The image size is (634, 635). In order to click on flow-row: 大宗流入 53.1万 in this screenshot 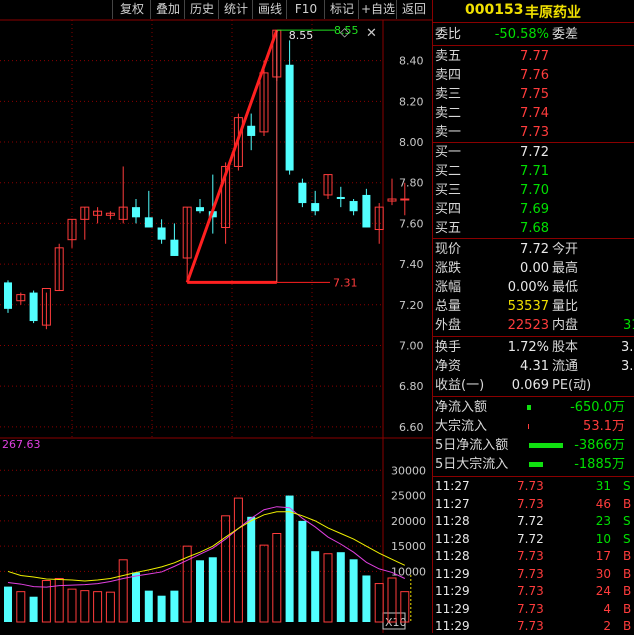, I will do `click(533, 426)`.